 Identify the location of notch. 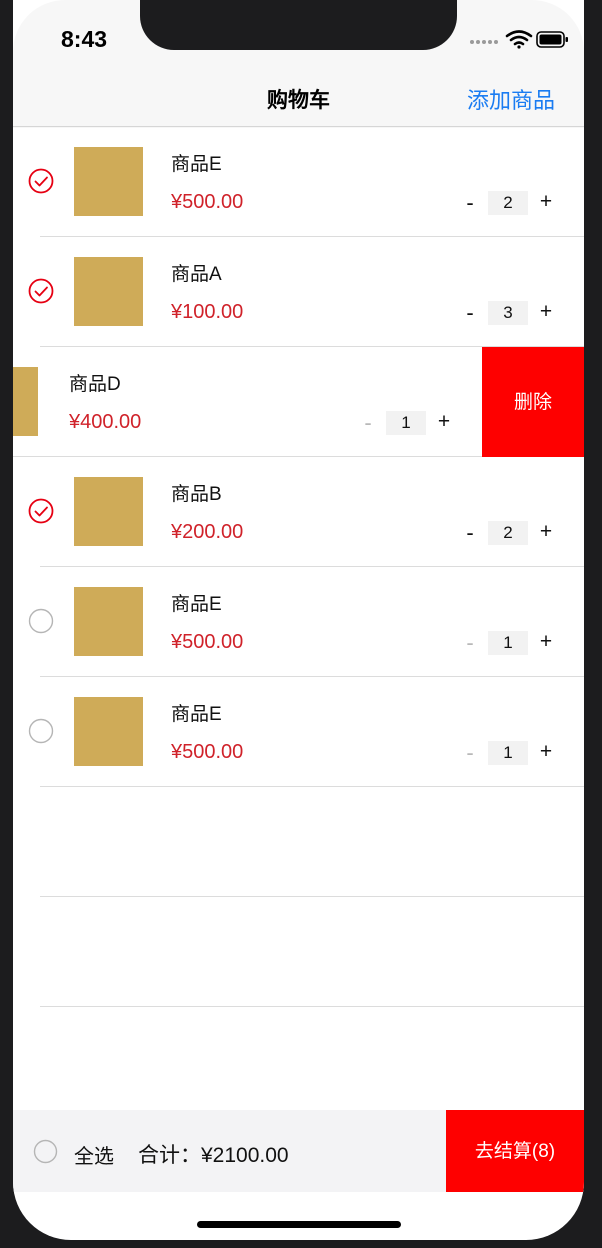
(298, 25).